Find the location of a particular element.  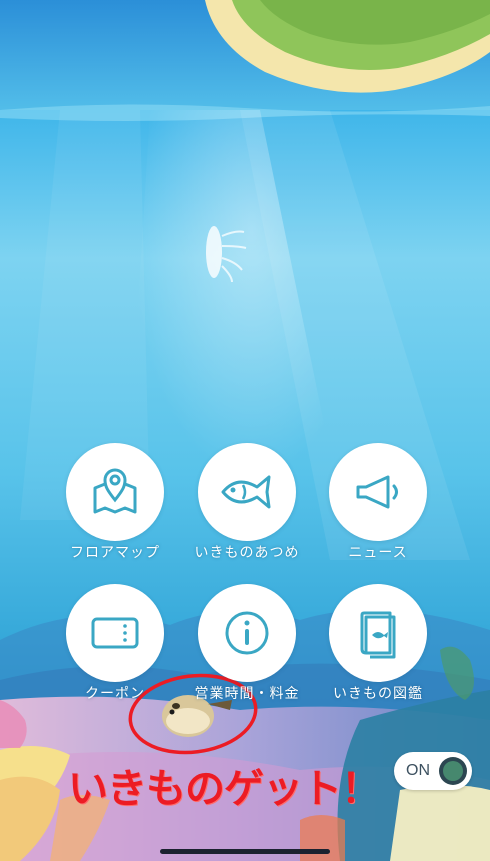

news-label: ニュース is located at coordinates (378, 553).